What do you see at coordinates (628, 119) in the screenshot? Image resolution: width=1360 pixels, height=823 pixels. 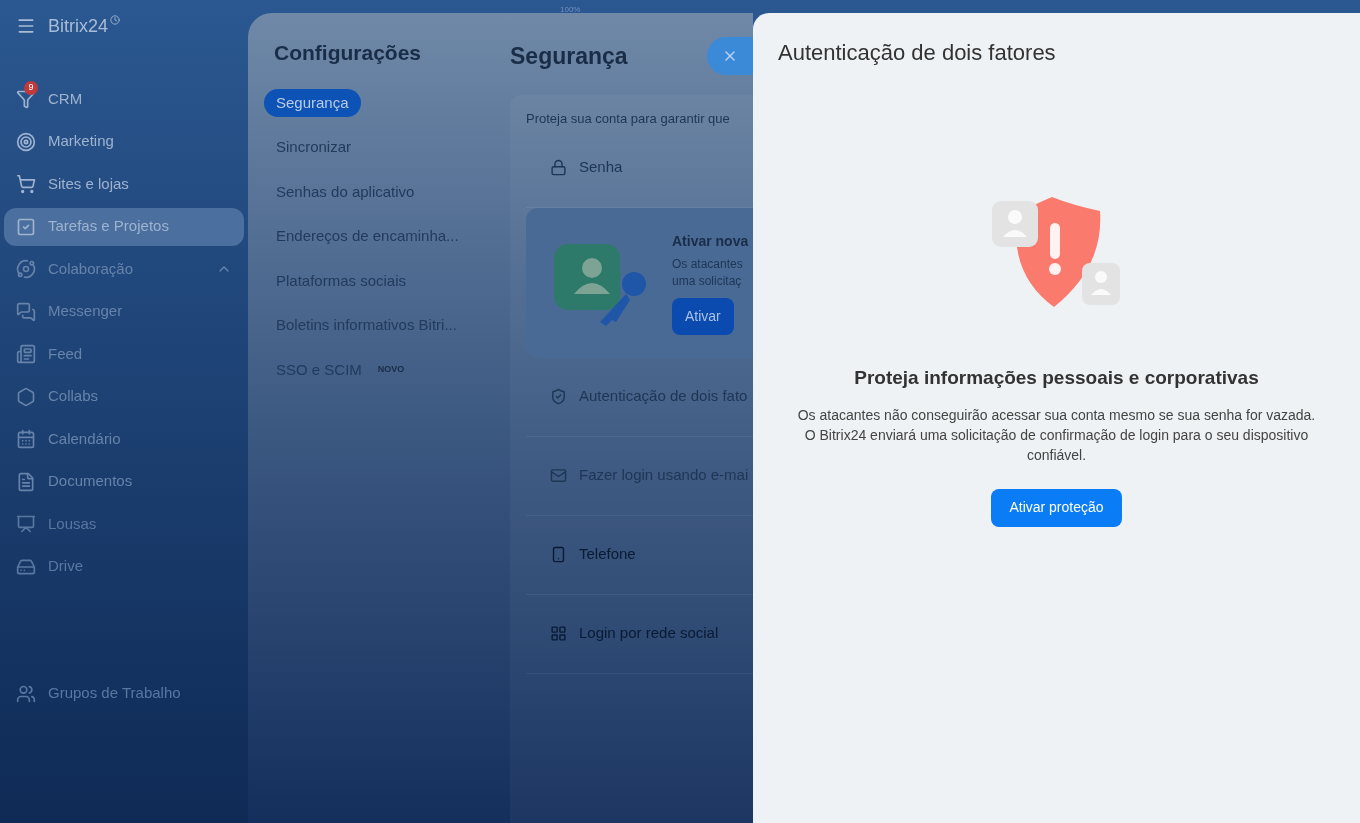 I see `intro-text: Proteja sua conta para garantir que` at bounding box center [628, 119].